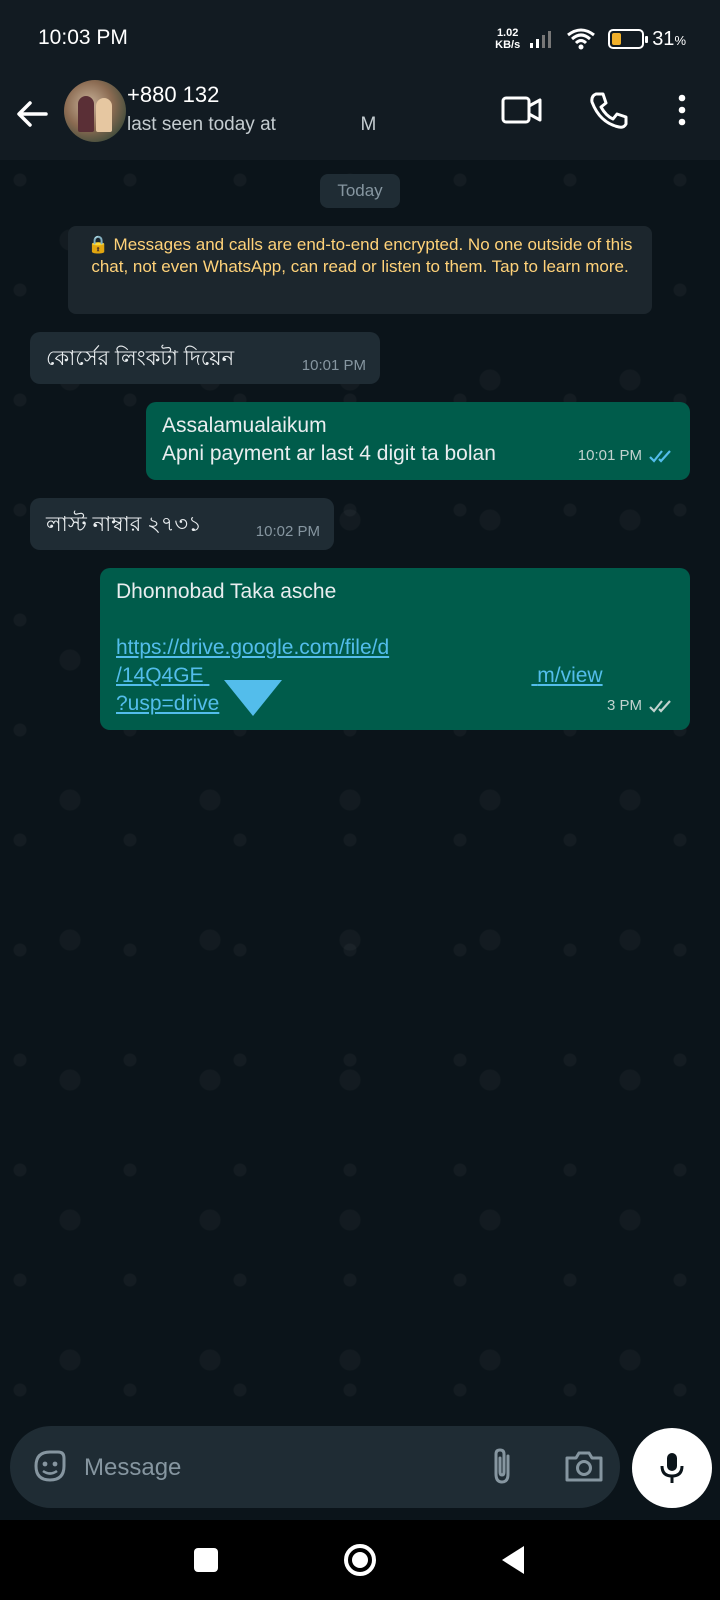  Describe the element at coordinates (173, 95) in the screenshot. I see `contact-name: +880 132` at that location.